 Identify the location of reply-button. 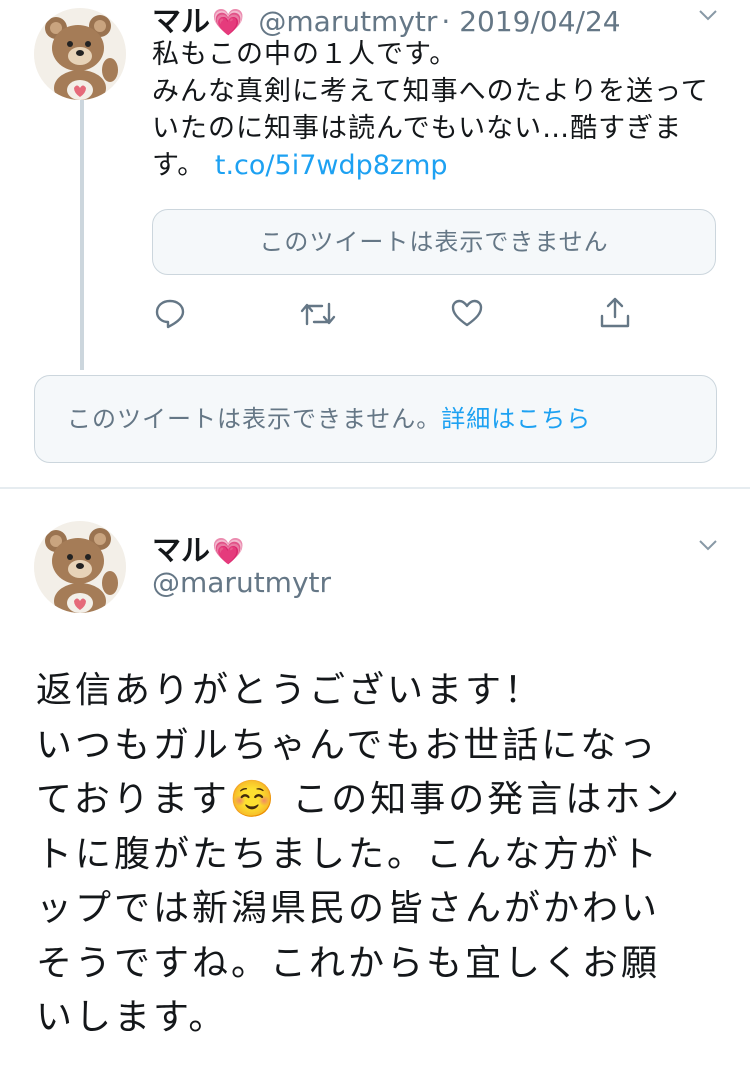
(170, 313).